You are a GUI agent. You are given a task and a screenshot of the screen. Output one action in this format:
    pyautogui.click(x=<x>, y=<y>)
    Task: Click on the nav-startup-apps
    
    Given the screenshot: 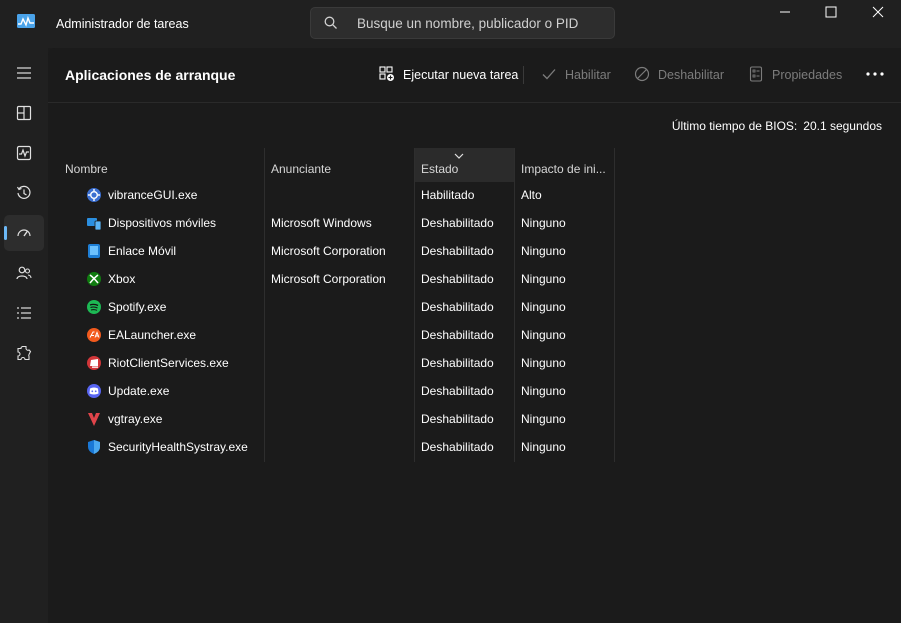 What is the action you would take?
    pyautogui.click(x=24, y=233)
    